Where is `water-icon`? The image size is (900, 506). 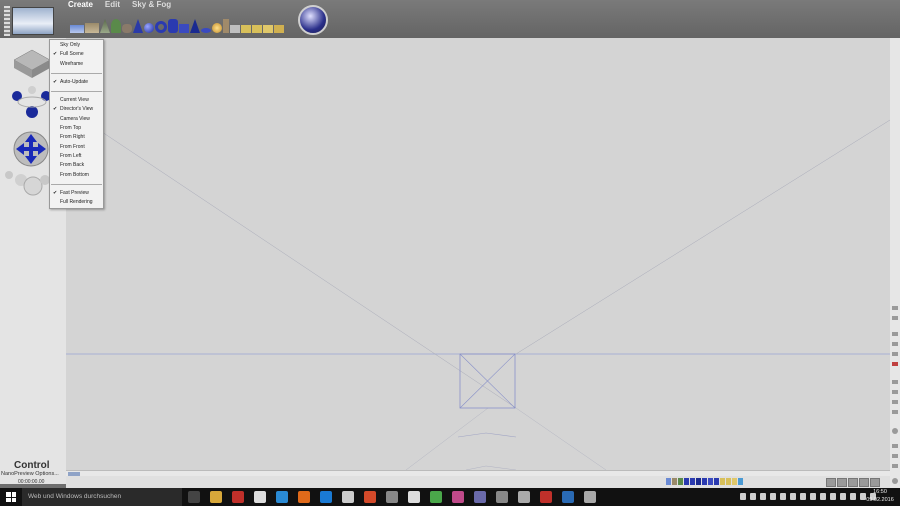 water-icon is located at coordinates (668, 481).